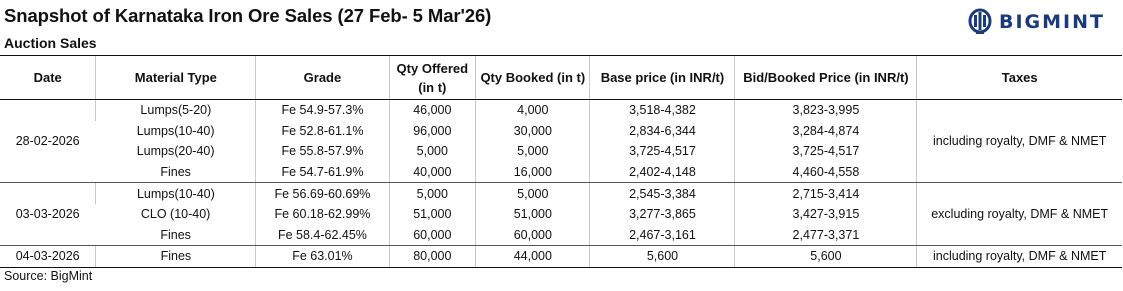  I want to click on bid-price-cell: 3,284-4,874, so click(825, 131).